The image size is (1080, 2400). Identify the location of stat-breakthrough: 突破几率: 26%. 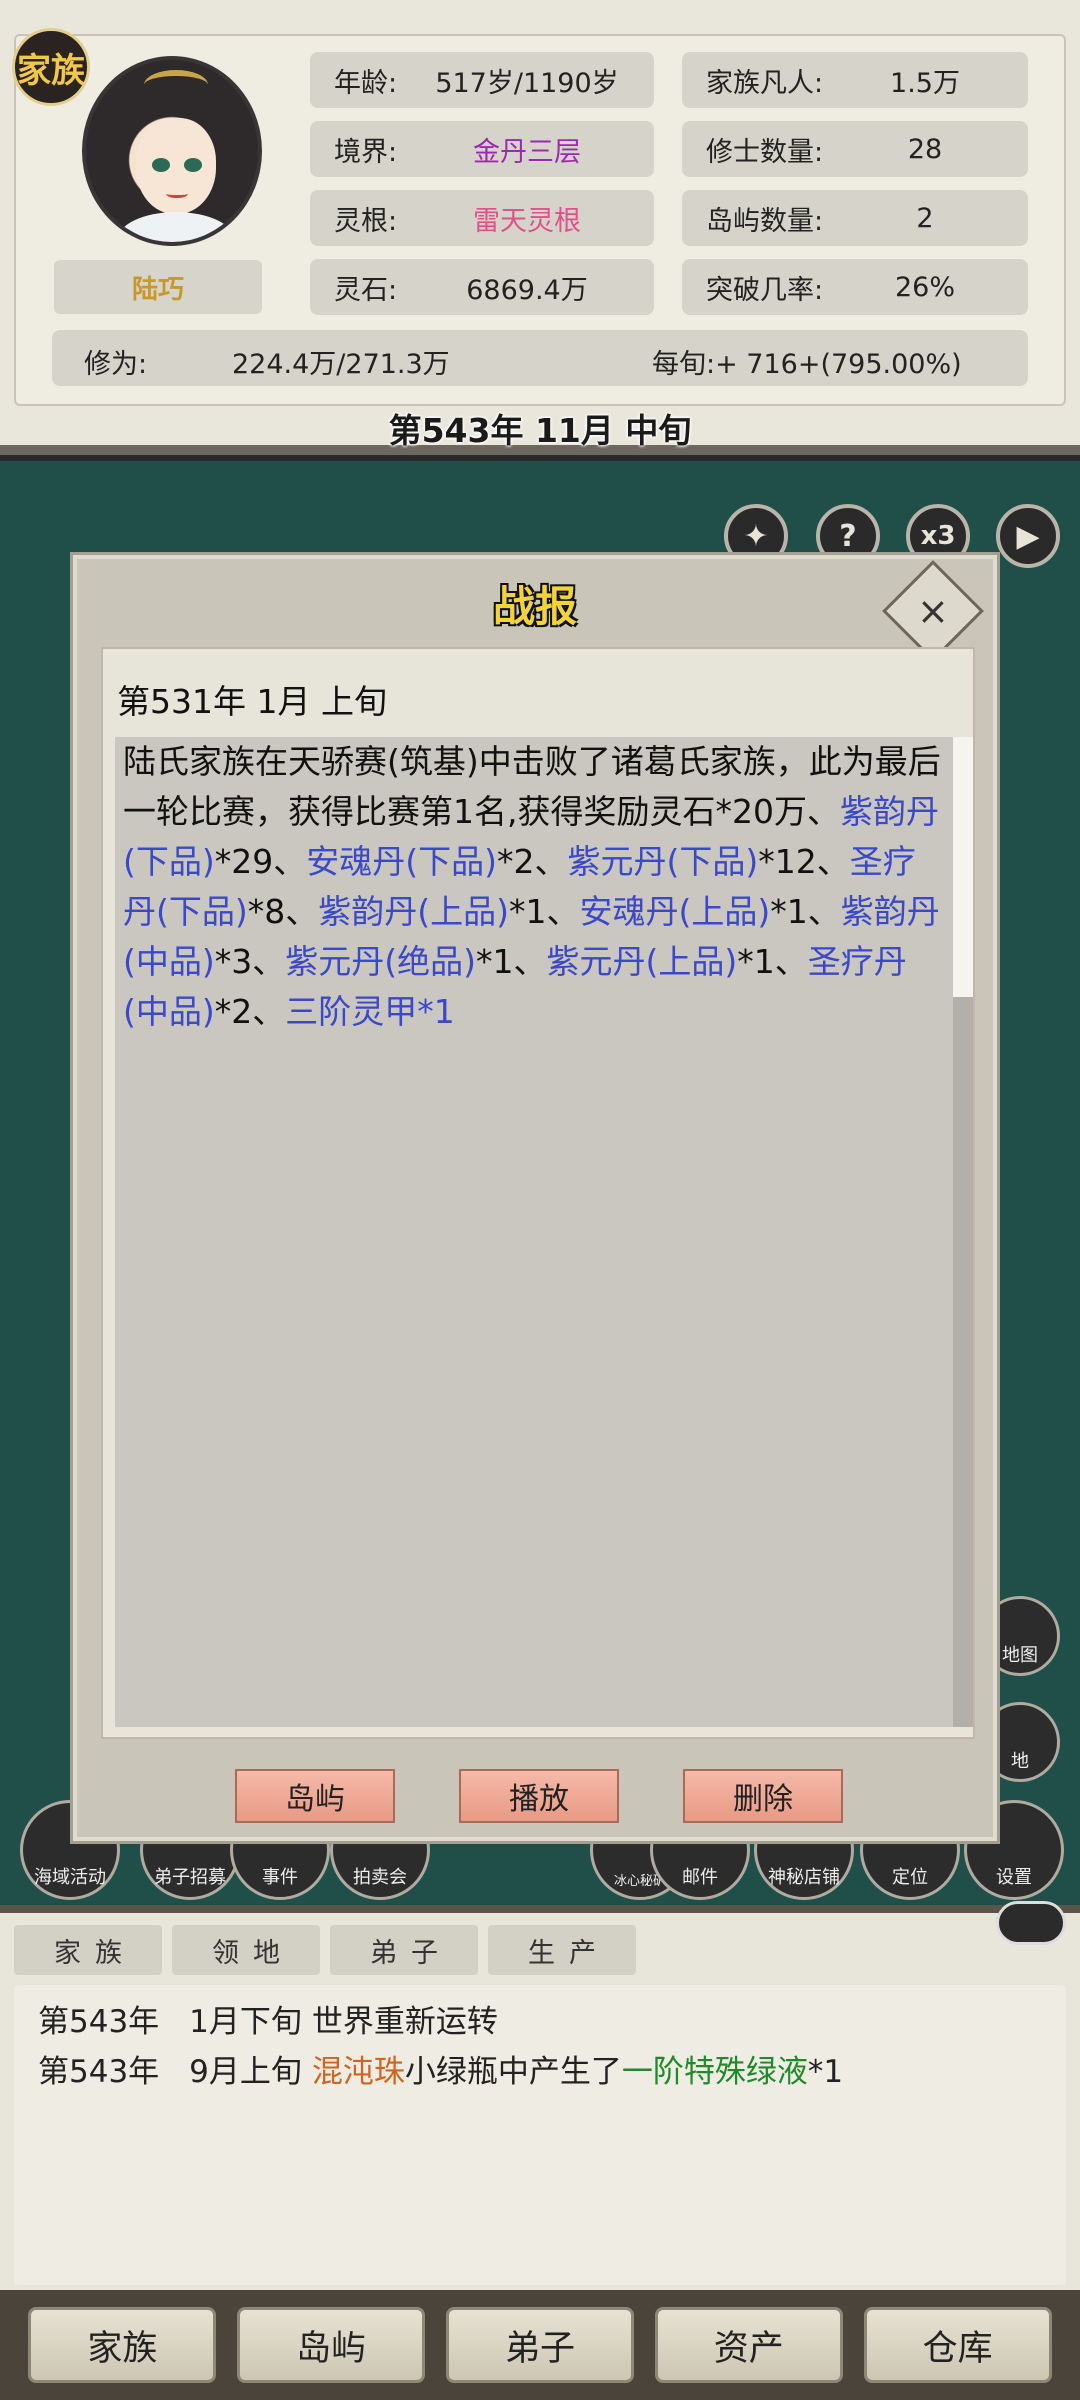
(855, 287).